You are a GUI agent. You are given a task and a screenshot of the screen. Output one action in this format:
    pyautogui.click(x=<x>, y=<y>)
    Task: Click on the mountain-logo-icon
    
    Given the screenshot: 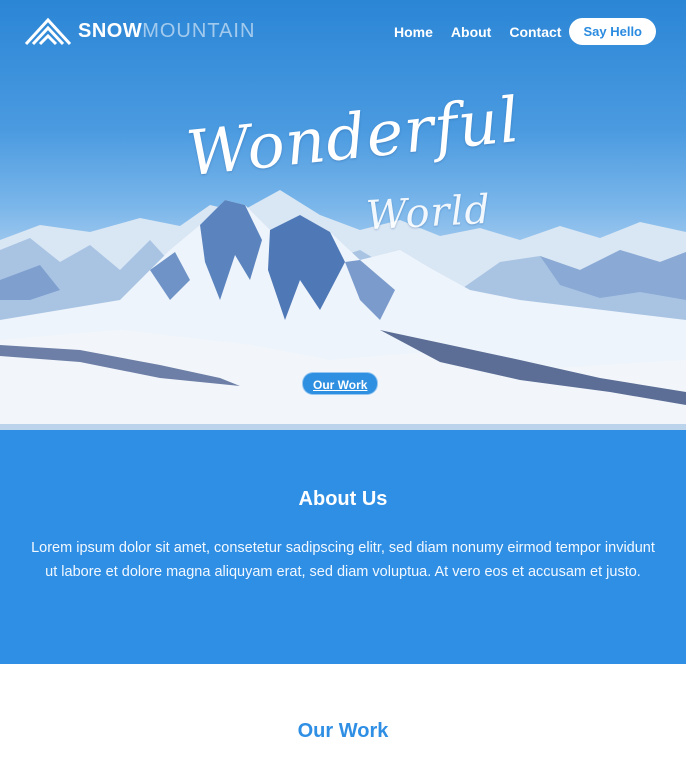 What is the action you would take?
    pyautogui.click(x=48, y=31)
    